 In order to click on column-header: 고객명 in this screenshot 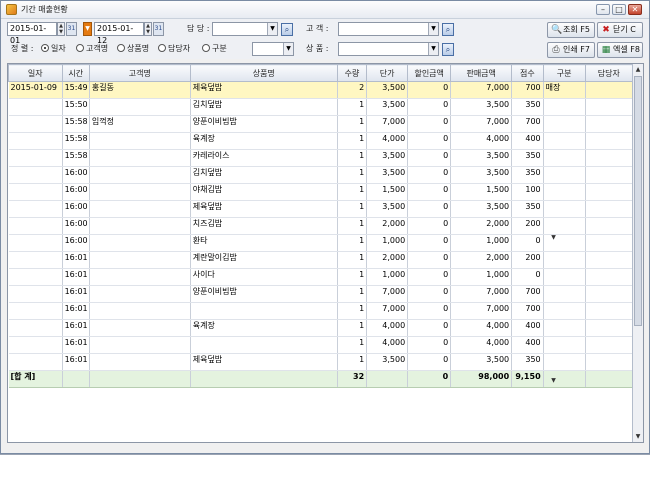, I will do `click(139, 73)`.